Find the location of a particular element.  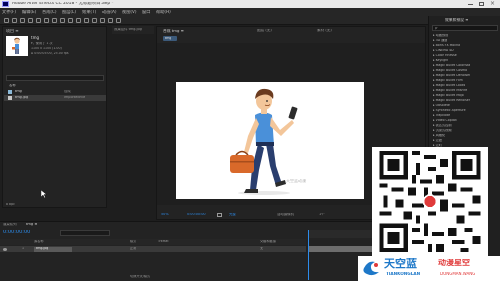

effect-category-item: ▸ 沉浸式视频 is located at coordinates (442, 130).